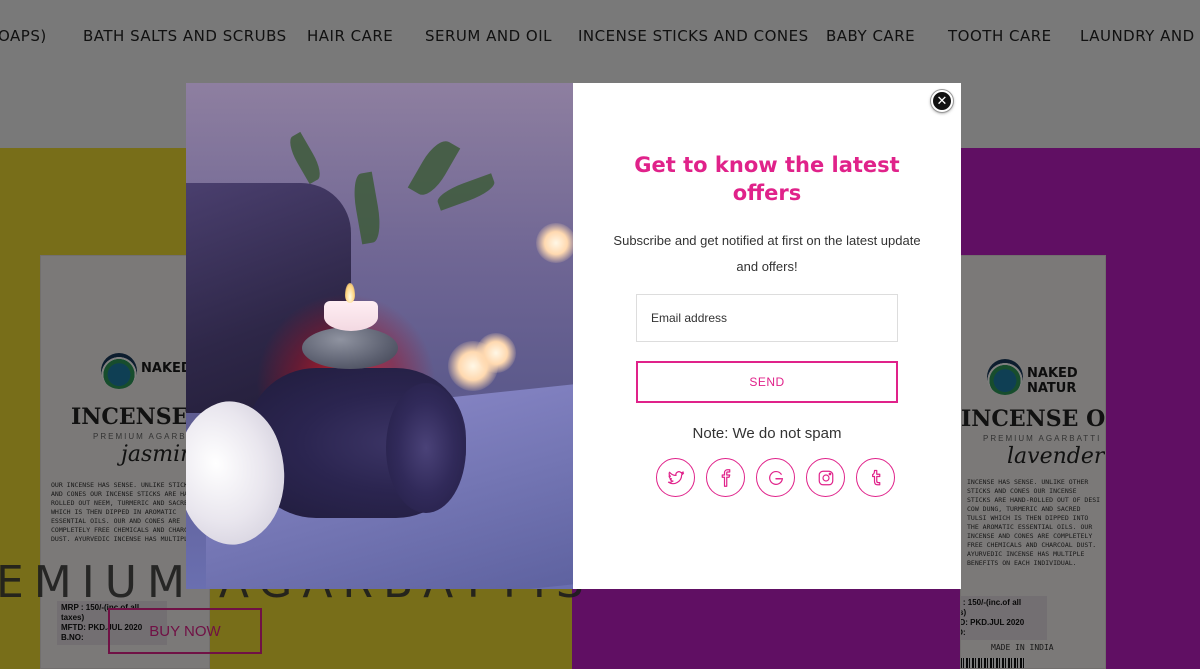  I want to click on instagram-icon, so click(825, 477).